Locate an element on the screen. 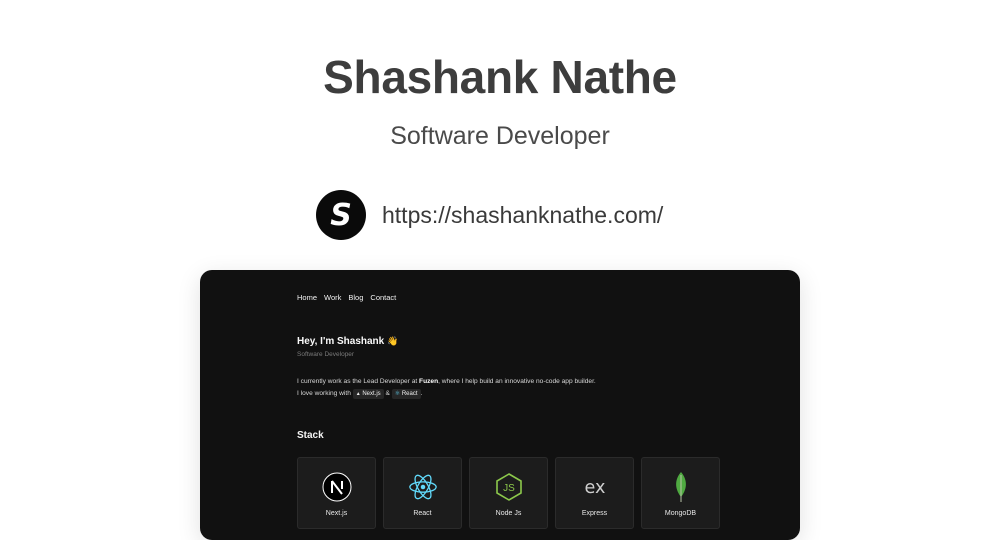  stack-card-react: React is located at coordinates (422, 493).